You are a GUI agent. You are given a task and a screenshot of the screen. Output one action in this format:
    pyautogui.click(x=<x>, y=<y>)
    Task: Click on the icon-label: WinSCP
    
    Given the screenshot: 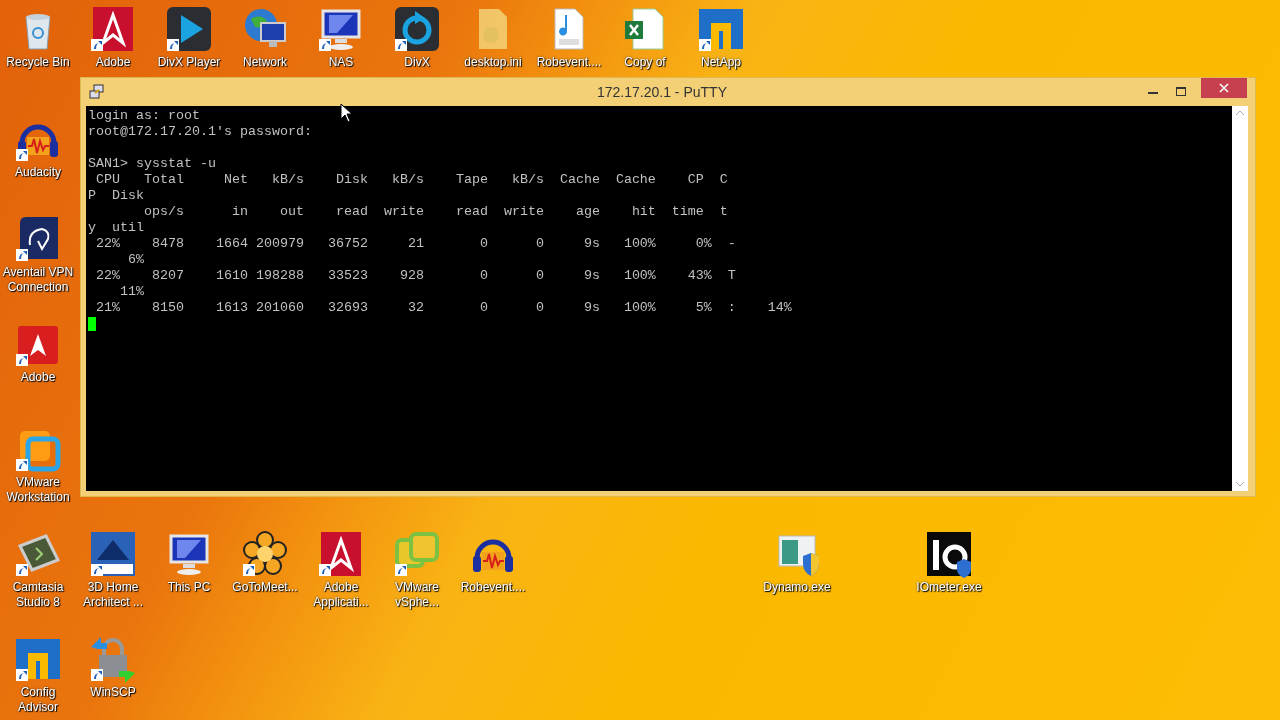 What is the action you would take?
    pyautogui.click(x=113, y=692)
    